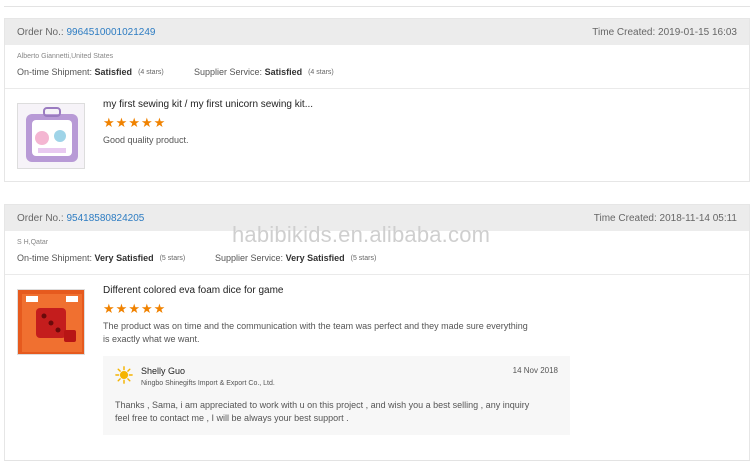 This screenshot has height=464, width=750. I want to click on service-rating: Supplier Service: Satisfied (4 stars), so click(264, 72).